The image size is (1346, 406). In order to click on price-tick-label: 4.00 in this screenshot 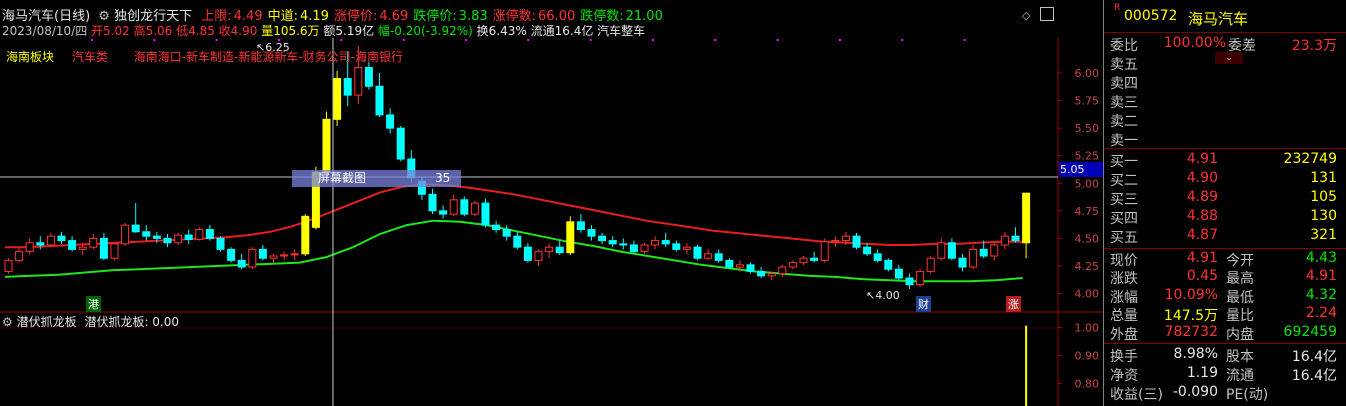, I will do `click(1087, 293)`.